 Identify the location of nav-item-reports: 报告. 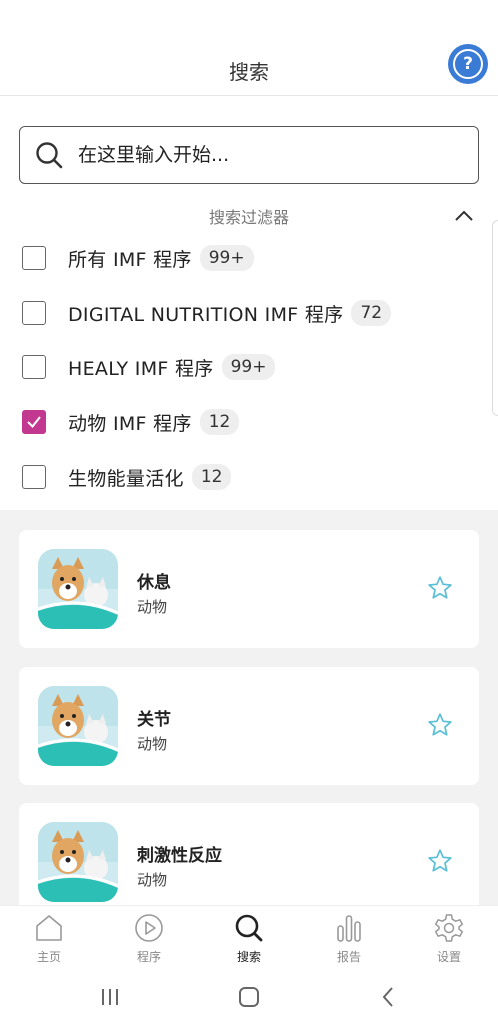
(349, 938).